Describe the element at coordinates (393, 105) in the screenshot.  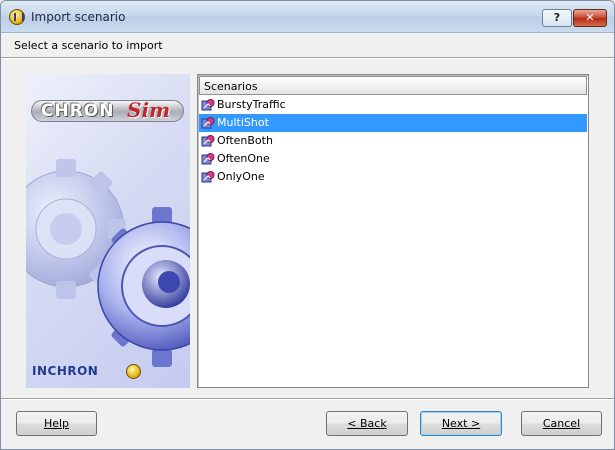
I see `scenario-list-item: BurstyTraffic` at that location.